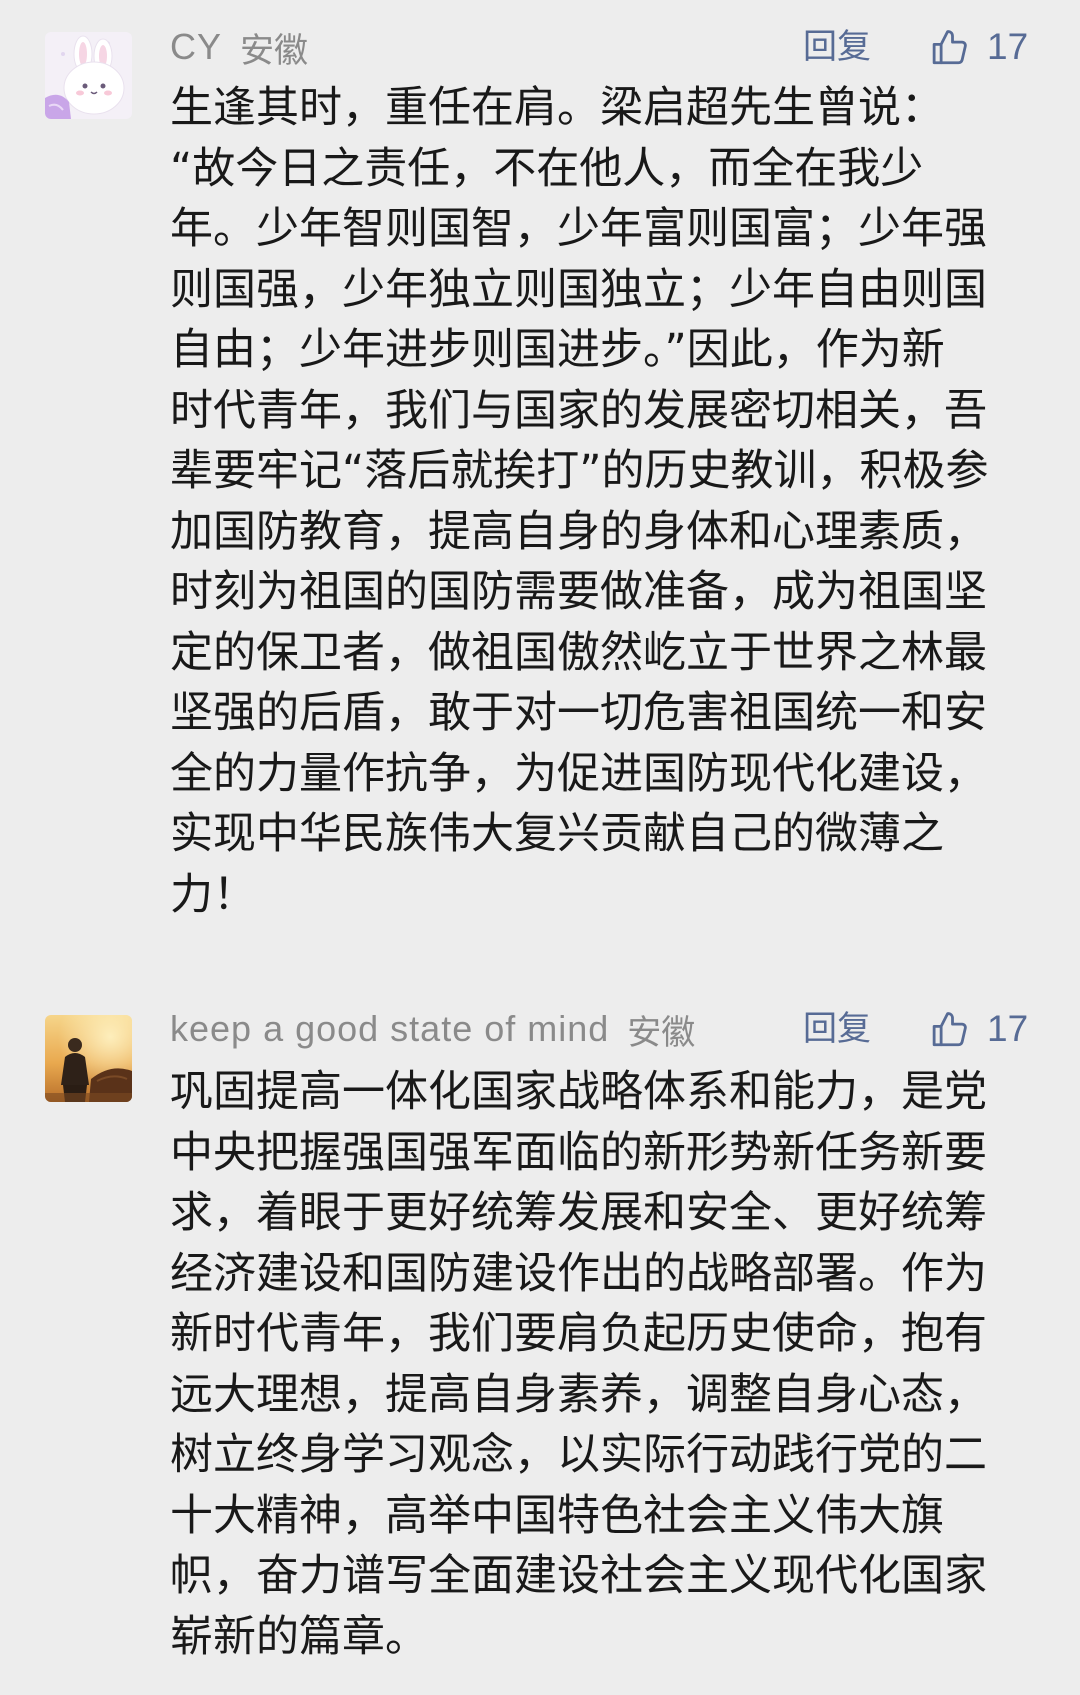  I want to click on photo-avatar, so click(88, 1058).